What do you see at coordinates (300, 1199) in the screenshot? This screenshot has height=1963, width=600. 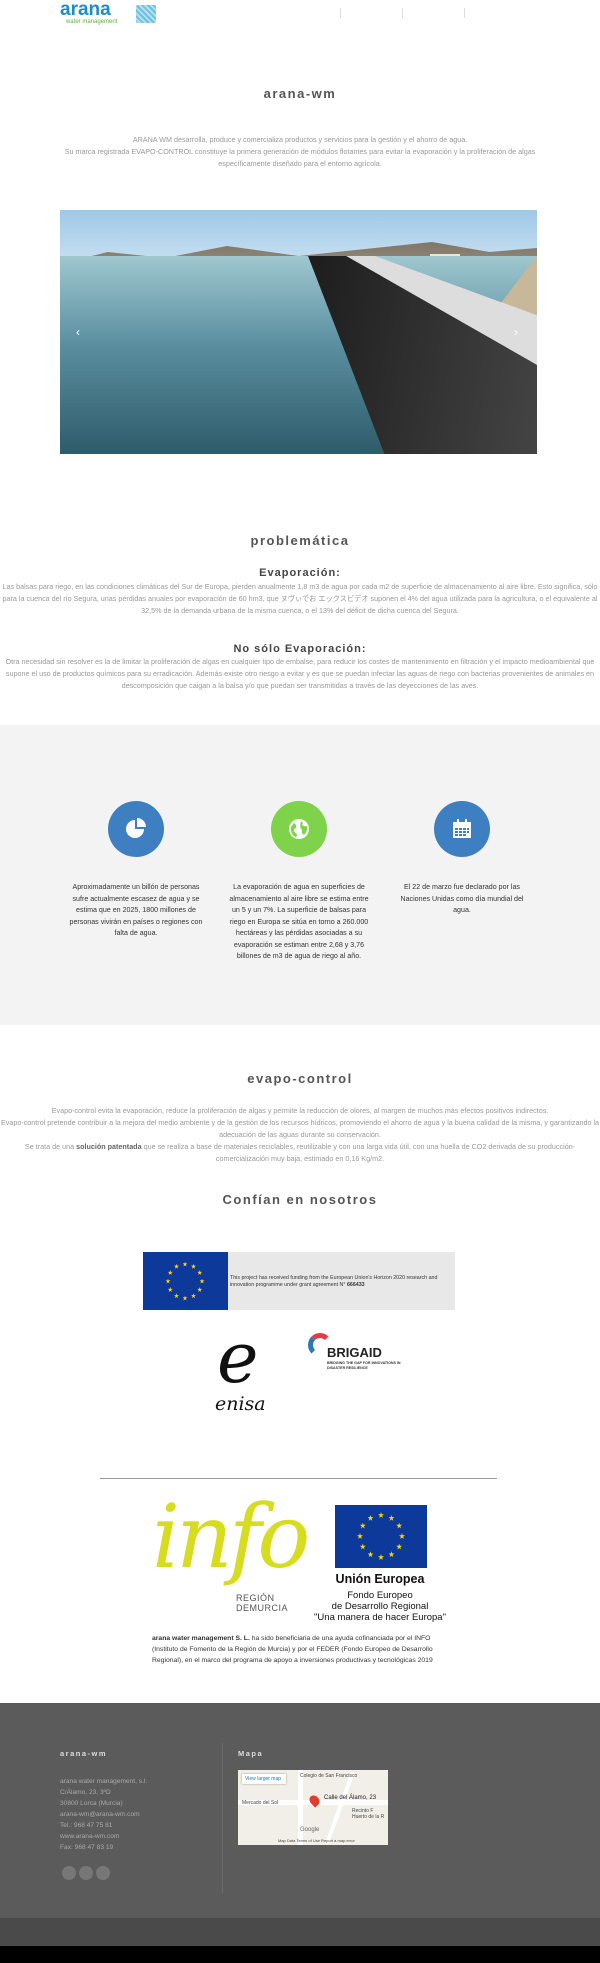 I see `confian-title: Confían en nosotros` at bounding box center [300, 1199].